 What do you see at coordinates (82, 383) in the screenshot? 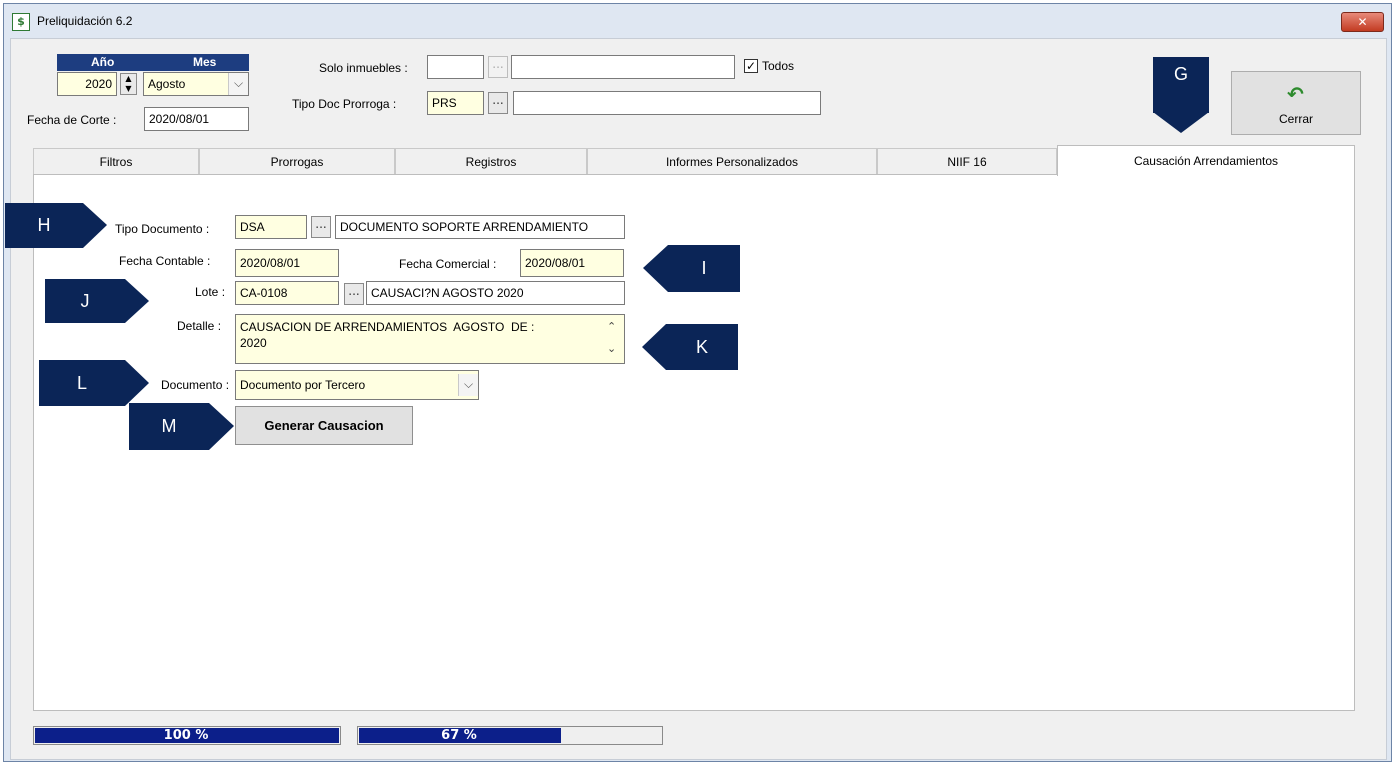
I see `callout-l: L` at bounding box center [82, 383].